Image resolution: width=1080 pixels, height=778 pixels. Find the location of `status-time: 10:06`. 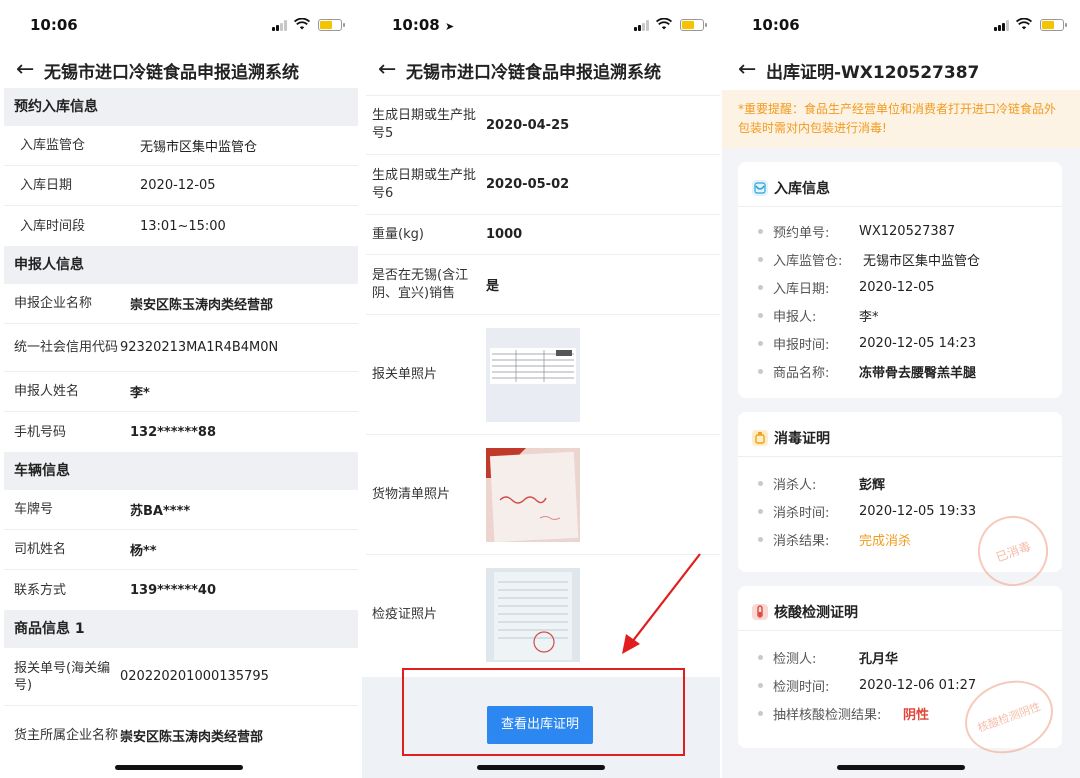

status-time: 10:06 is located at coordinates (776, 25).